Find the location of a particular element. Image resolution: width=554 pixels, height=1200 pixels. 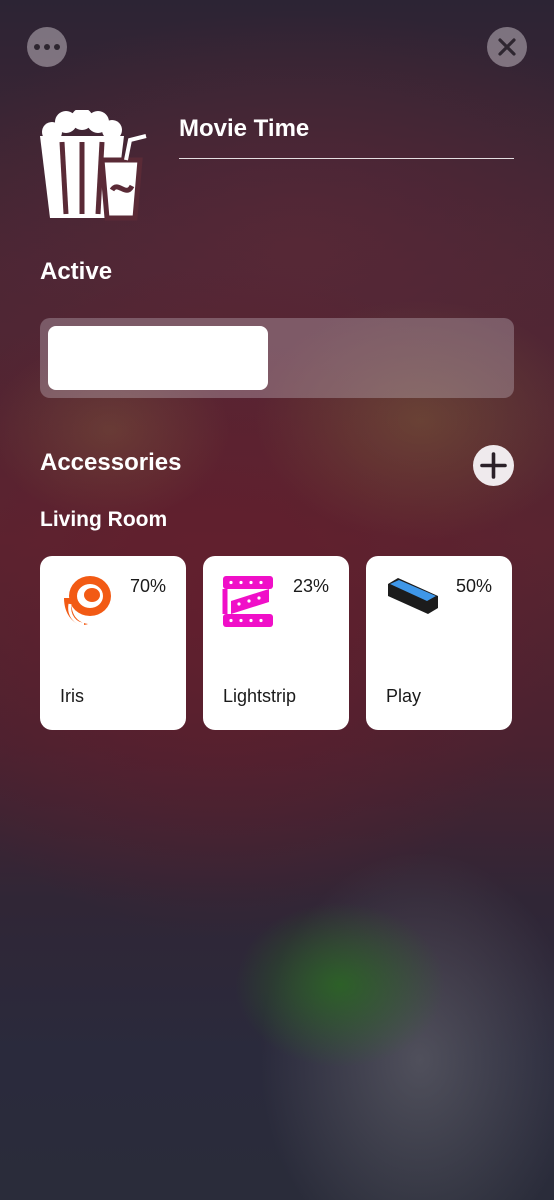

play-bar-icon is located at coordinates (413, 596).